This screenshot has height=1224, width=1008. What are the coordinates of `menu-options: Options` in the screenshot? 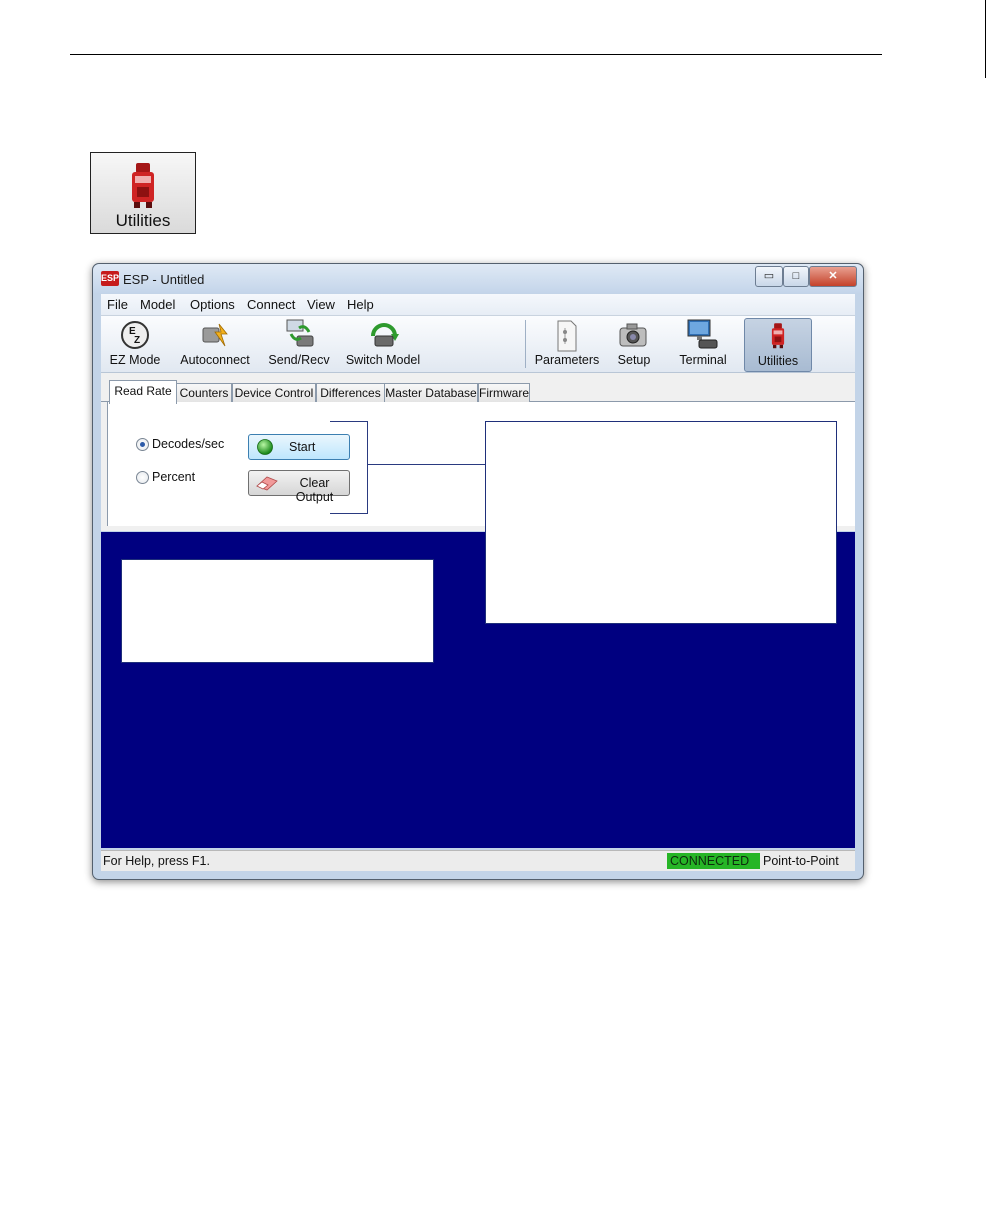 It's located at (212, 304).